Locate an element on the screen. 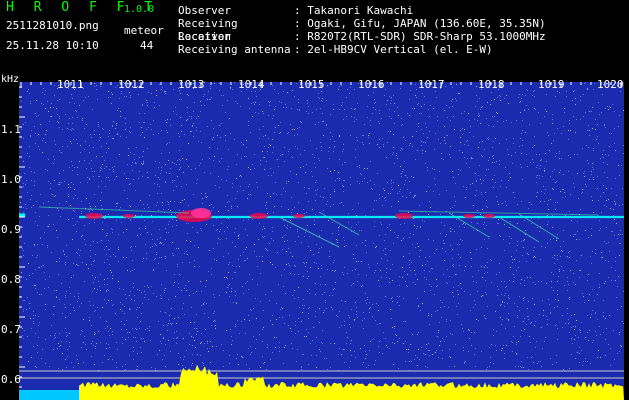 Image resolution: width=629 pixels, height=400 pixels. y-axis-unit: kHz is located at coordinates (10, 79).